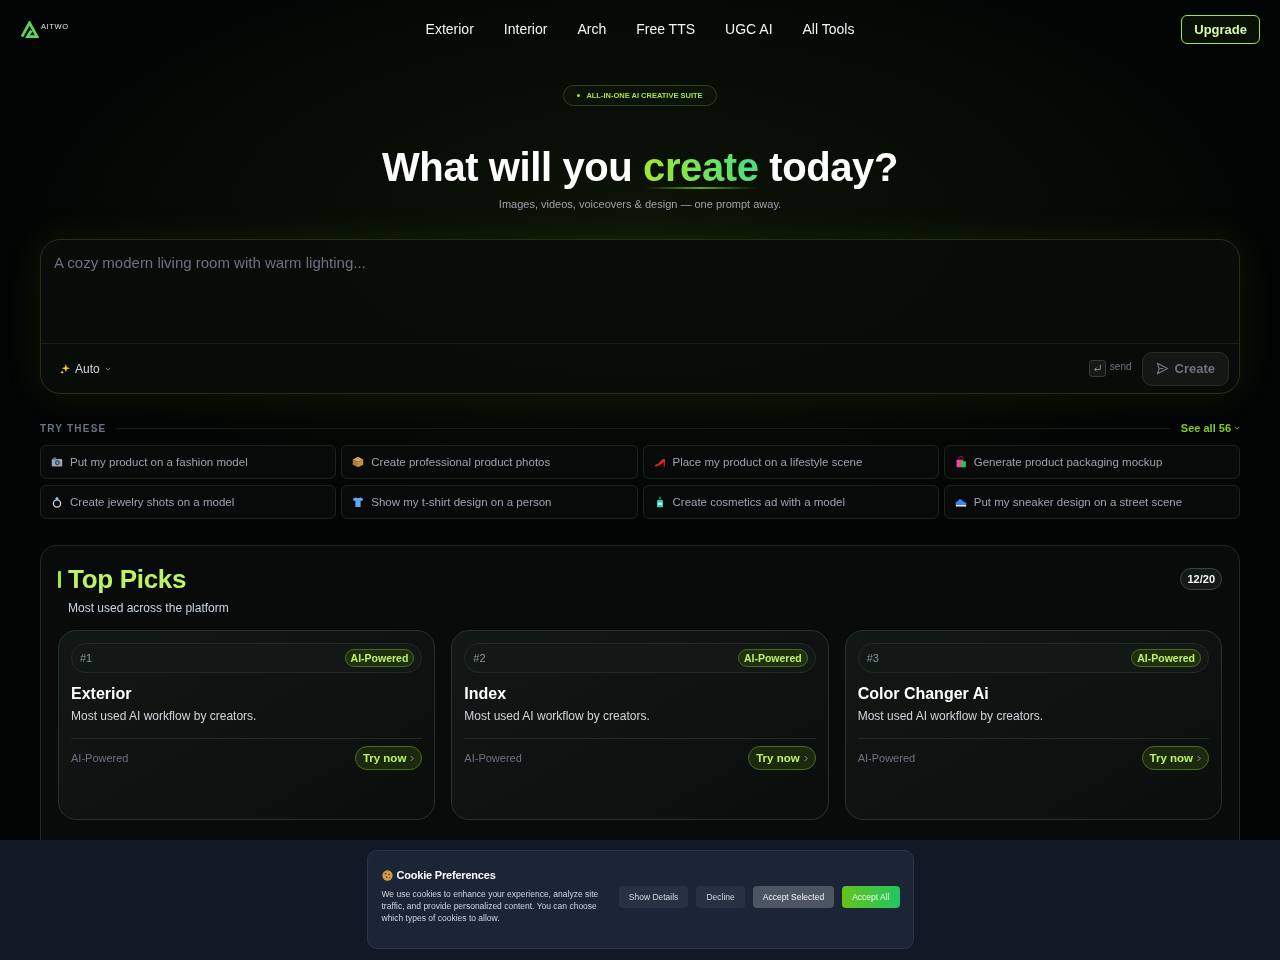  What do you see at coordinates (923, 693) in the screenshot?
I see `card-title: Color Changer Ai` at bounding box center [923, 693].